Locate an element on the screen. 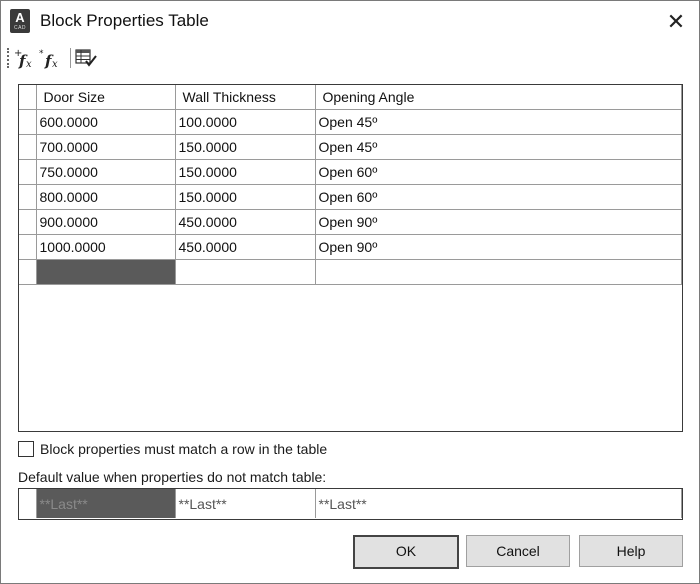  toolbar-grip is located at coordinates (9, 58).